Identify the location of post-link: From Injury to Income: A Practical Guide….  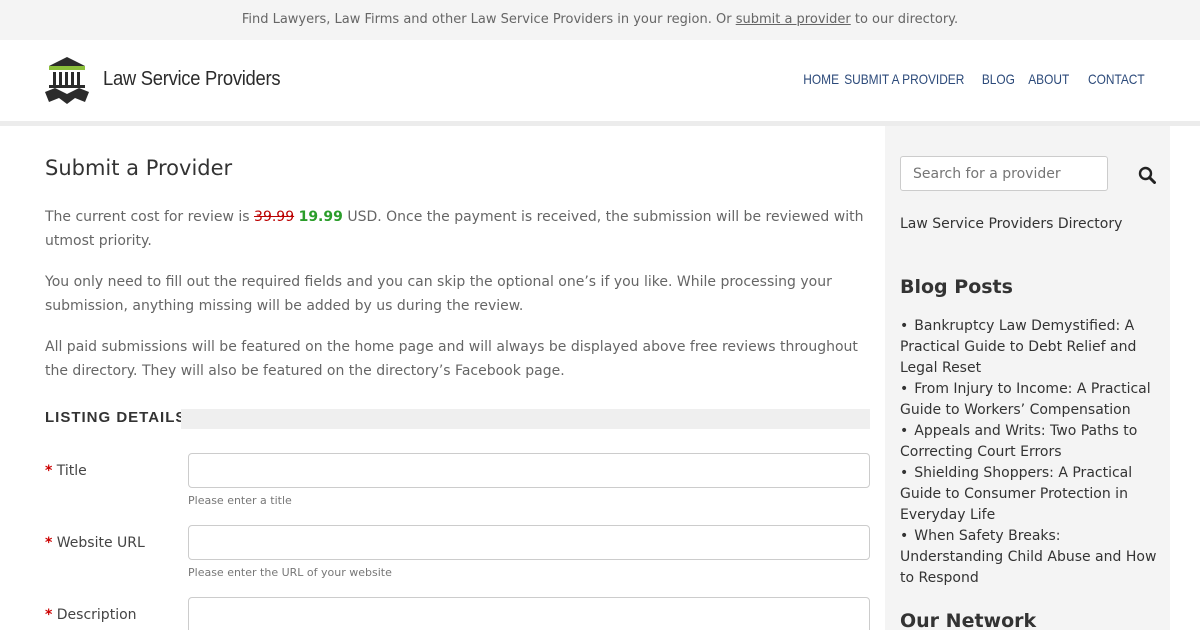
(1025, 399).